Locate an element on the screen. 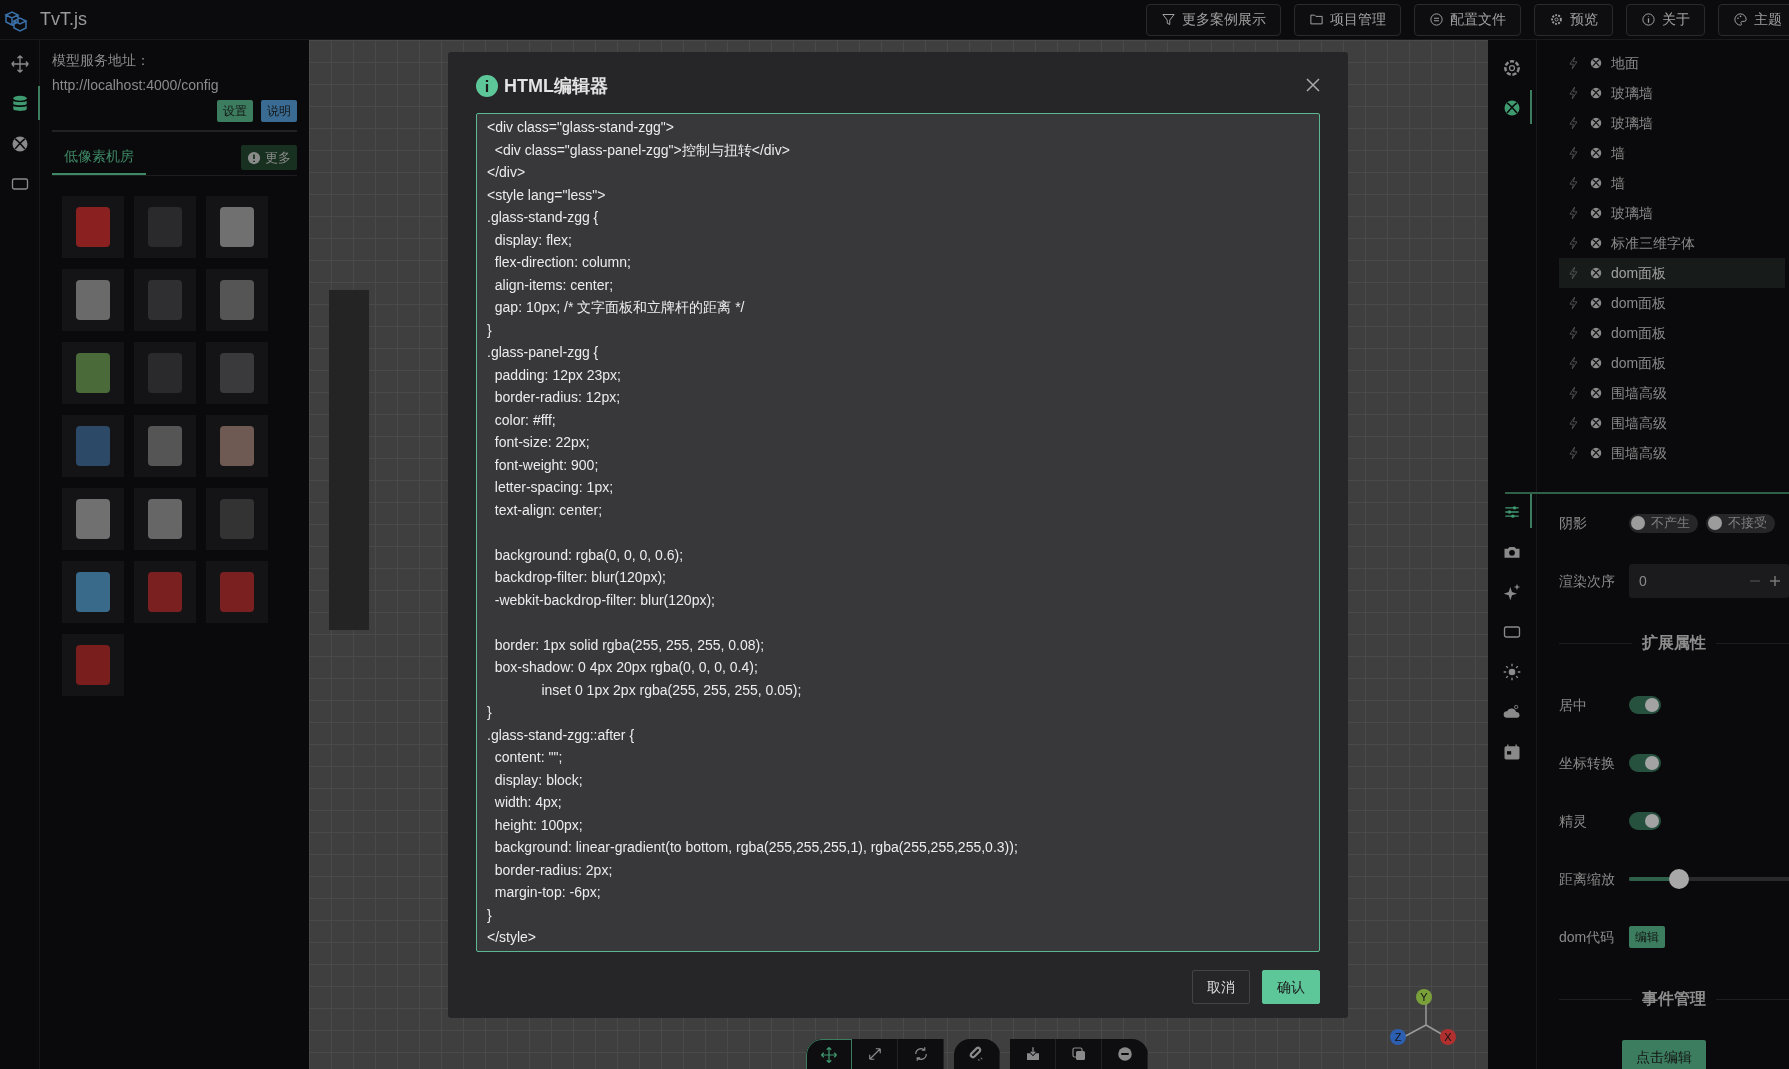 This screenshot has width=1789, height=1069. nav-button: 预览 is located at coordinates (1573, 19).